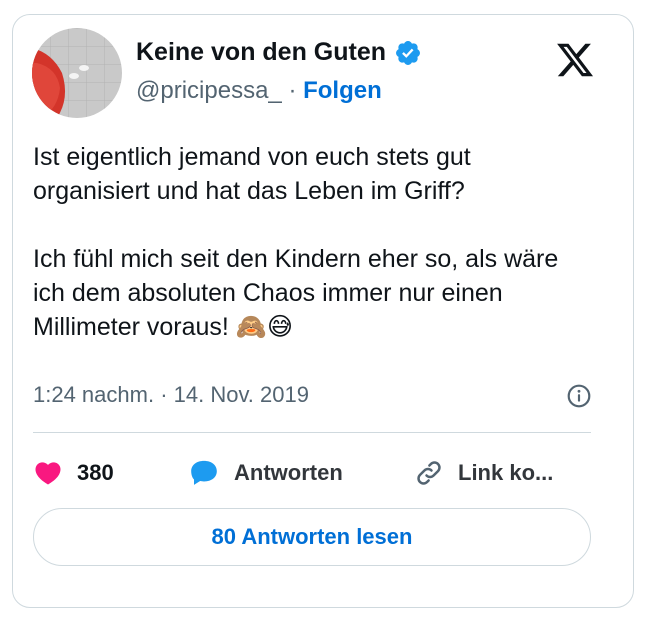  I want to click on handle: @pricipessa_, so click(209, 90).